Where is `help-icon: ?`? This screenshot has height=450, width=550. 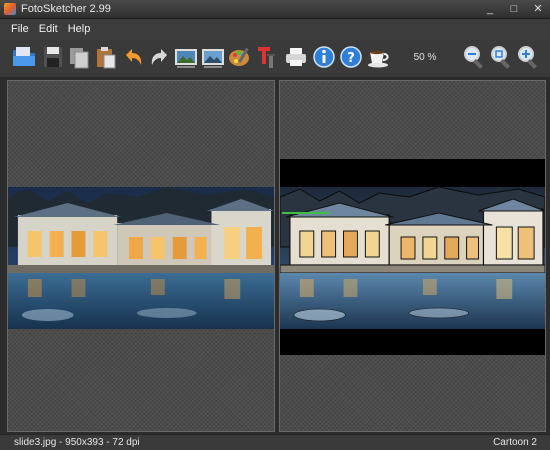 help-icon: ? is located at coordinates (351, 57).